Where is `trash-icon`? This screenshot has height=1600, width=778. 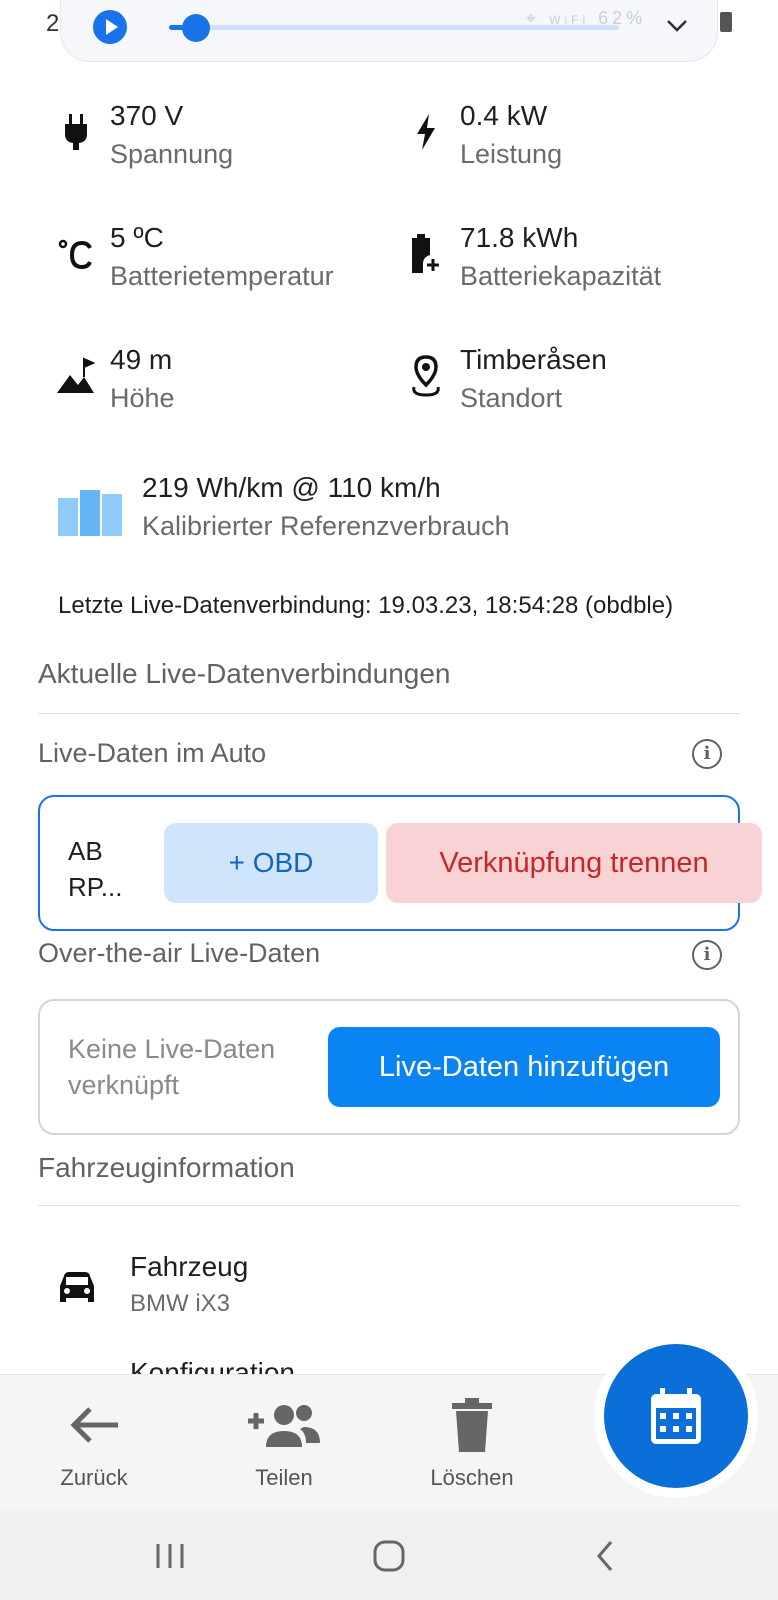
trash-icon is located at coordinates (472, 1425).